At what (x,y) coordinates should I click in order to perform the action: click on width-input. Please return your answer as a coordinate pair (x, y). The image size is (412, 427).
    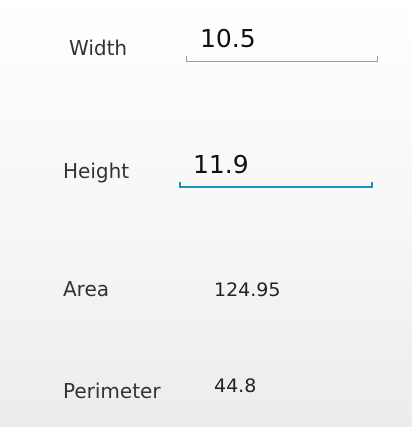
    Looking at the image, I should click on (282, 38).